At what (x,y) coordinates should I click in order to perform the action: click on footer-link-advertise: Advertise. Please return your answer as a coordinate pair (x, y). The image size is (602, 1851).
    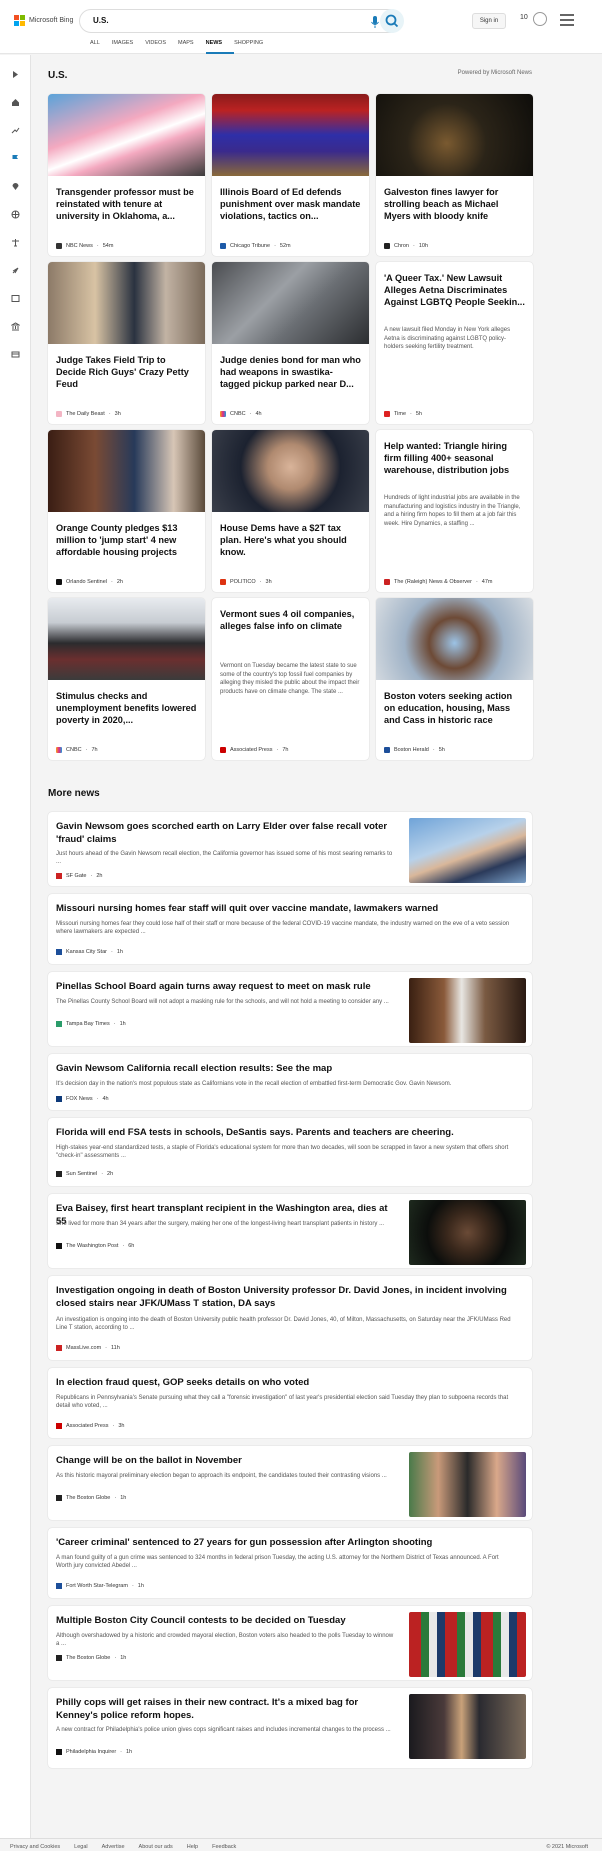
    Looking at the image, I should click on (113, 1847).